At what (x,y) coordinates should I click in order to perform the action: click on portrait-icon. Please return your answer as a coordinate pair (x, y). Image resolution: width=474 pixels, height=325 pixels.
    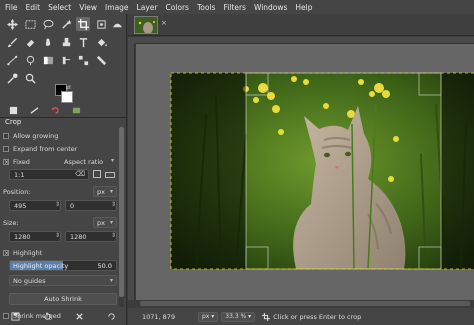
    Looking at the image, I should click on (97, 174).